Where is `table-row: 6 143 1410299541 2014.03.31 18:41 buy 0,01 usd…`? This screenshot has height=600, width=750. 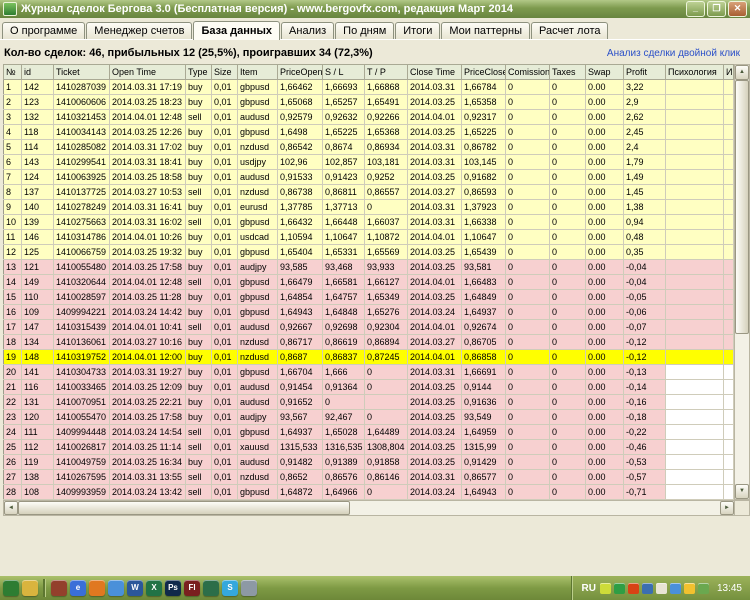
table-row: 6 143 1410299541 2014.03.31 18:41 buy 0,01 usd… is located at coordinates (368, 162).